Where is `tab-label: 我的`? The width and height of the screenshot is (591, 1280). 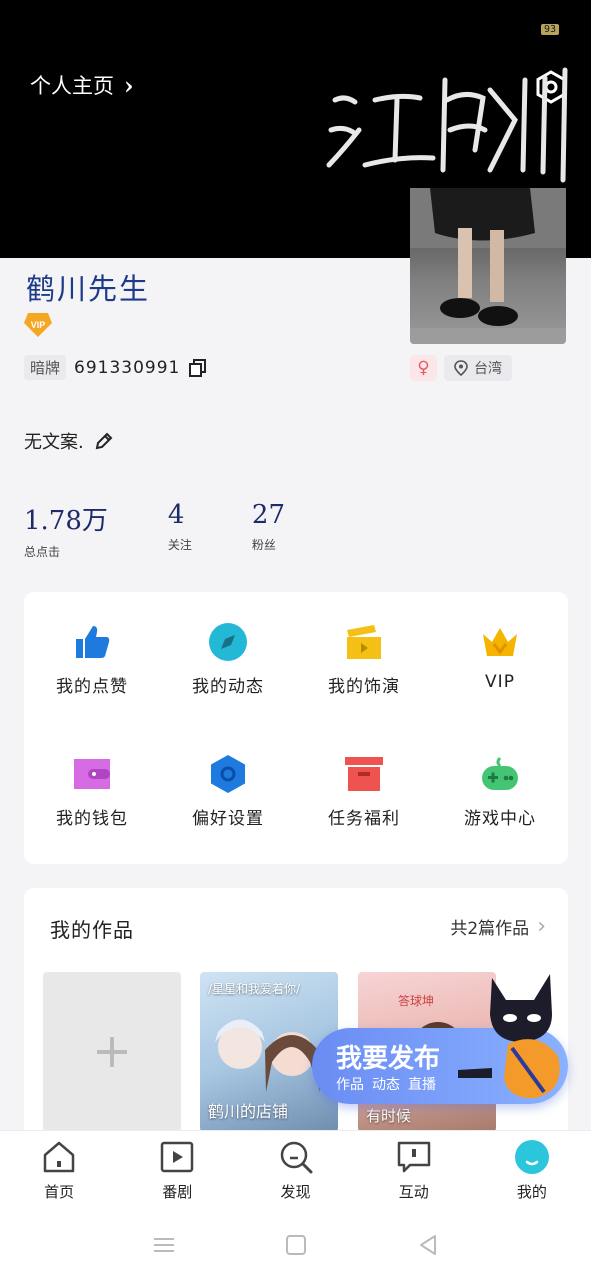
tab-label: 我的 is located at coordinates (531, 1192).